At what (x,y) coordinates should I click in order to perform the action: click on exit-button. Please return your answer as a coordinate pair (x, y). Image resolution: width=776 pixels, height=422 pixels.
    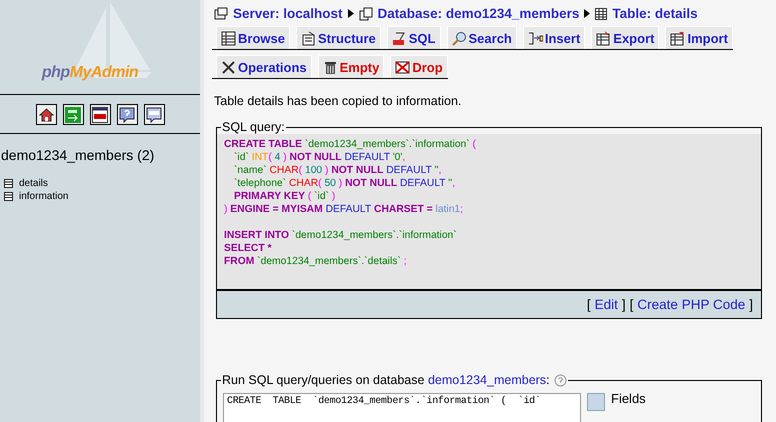
    Looking at the image, I should click on (73, 114).